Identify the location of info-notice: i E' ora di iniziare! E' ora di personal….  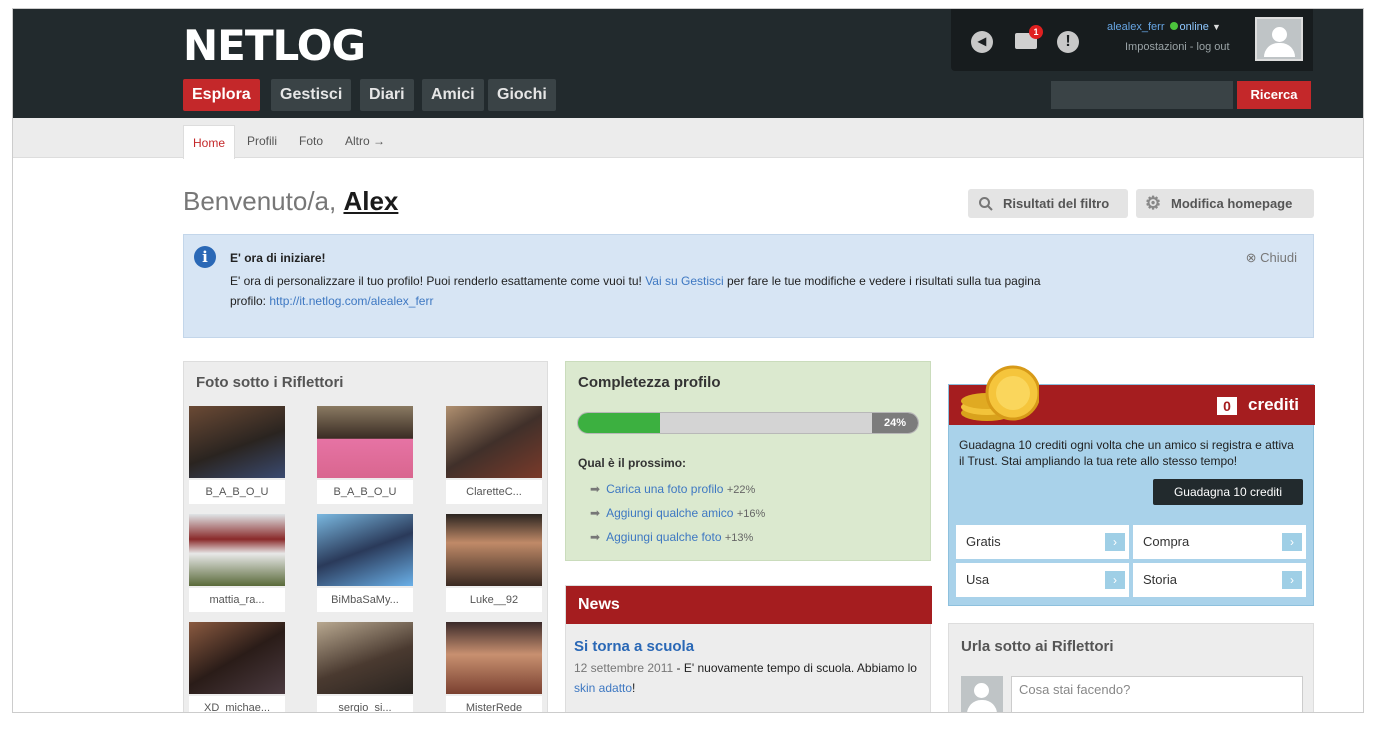
(748, 286).